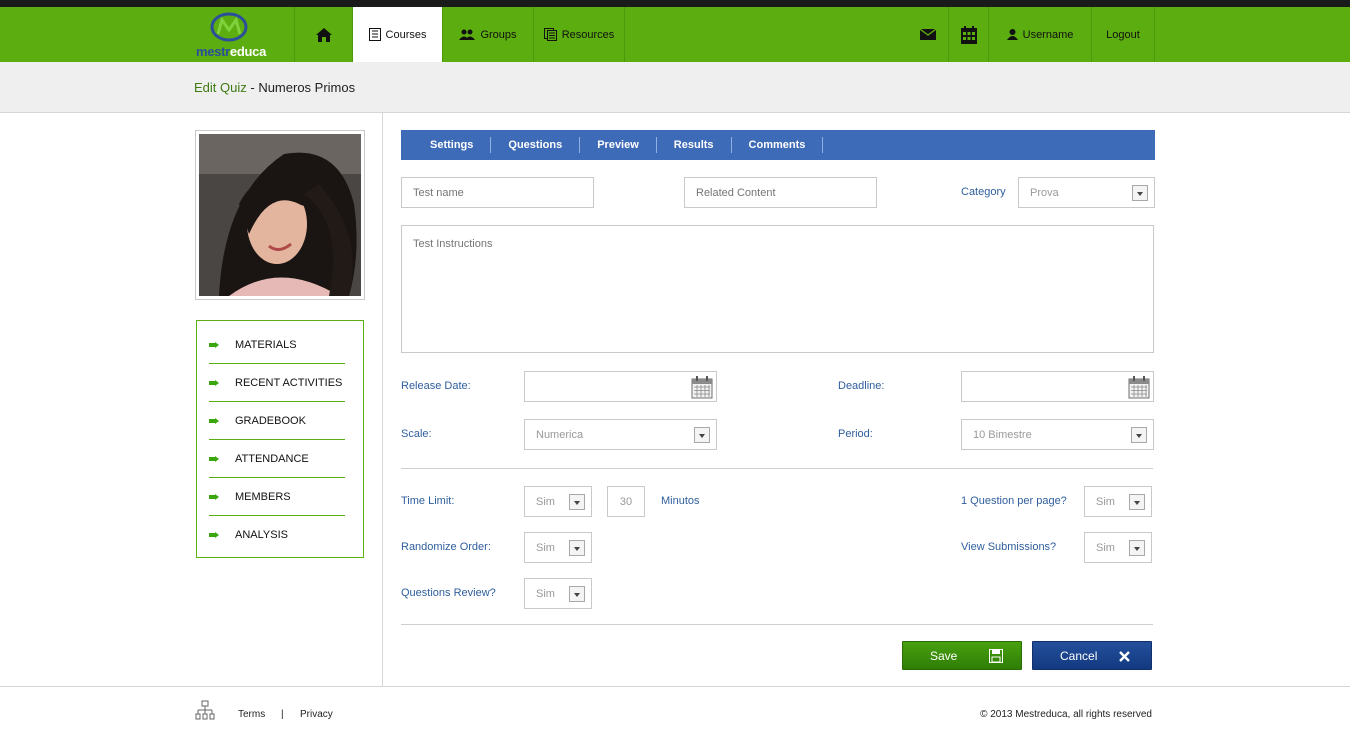 The image size is (1350, 739). I want to click on avatar, so click(280, 215).